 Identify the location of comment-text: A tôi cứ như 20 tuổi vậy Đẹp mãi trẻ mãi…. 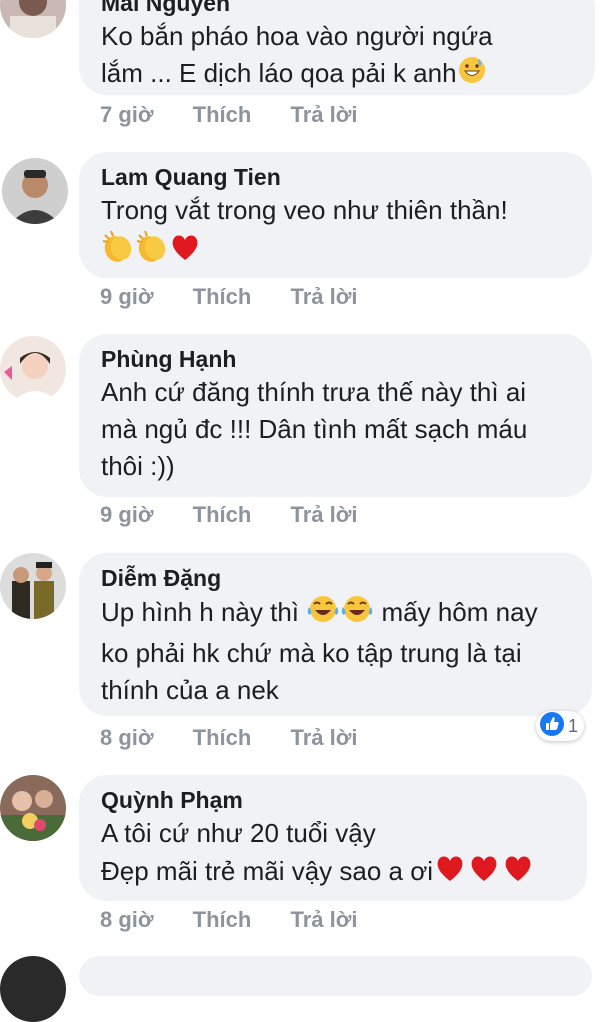
(333, 854).